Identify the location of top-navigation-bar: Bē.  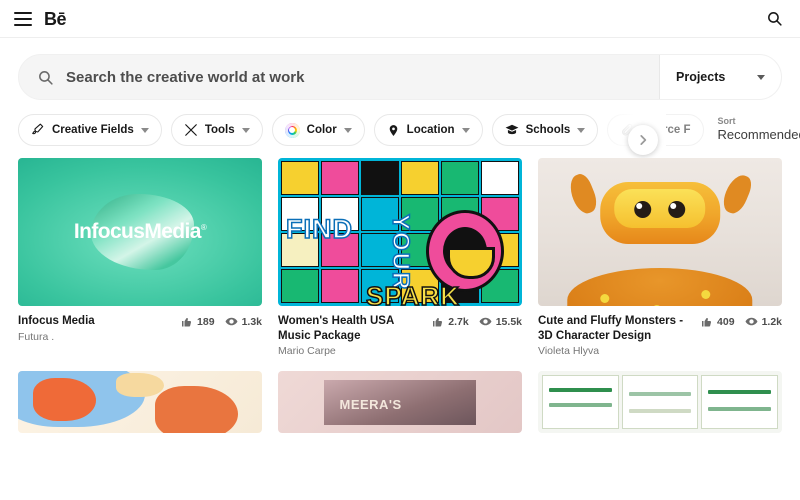
(400, 19).